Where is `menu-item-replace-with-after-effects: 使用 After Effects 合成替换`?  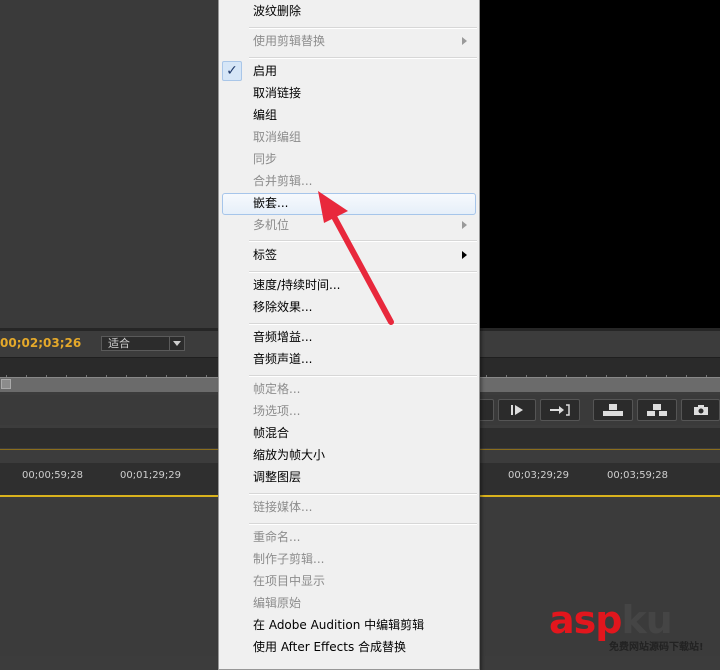 menu-item-replace-with-after-effects: 使用 After Effects 合成替换 is located at coordinates (329, 647).